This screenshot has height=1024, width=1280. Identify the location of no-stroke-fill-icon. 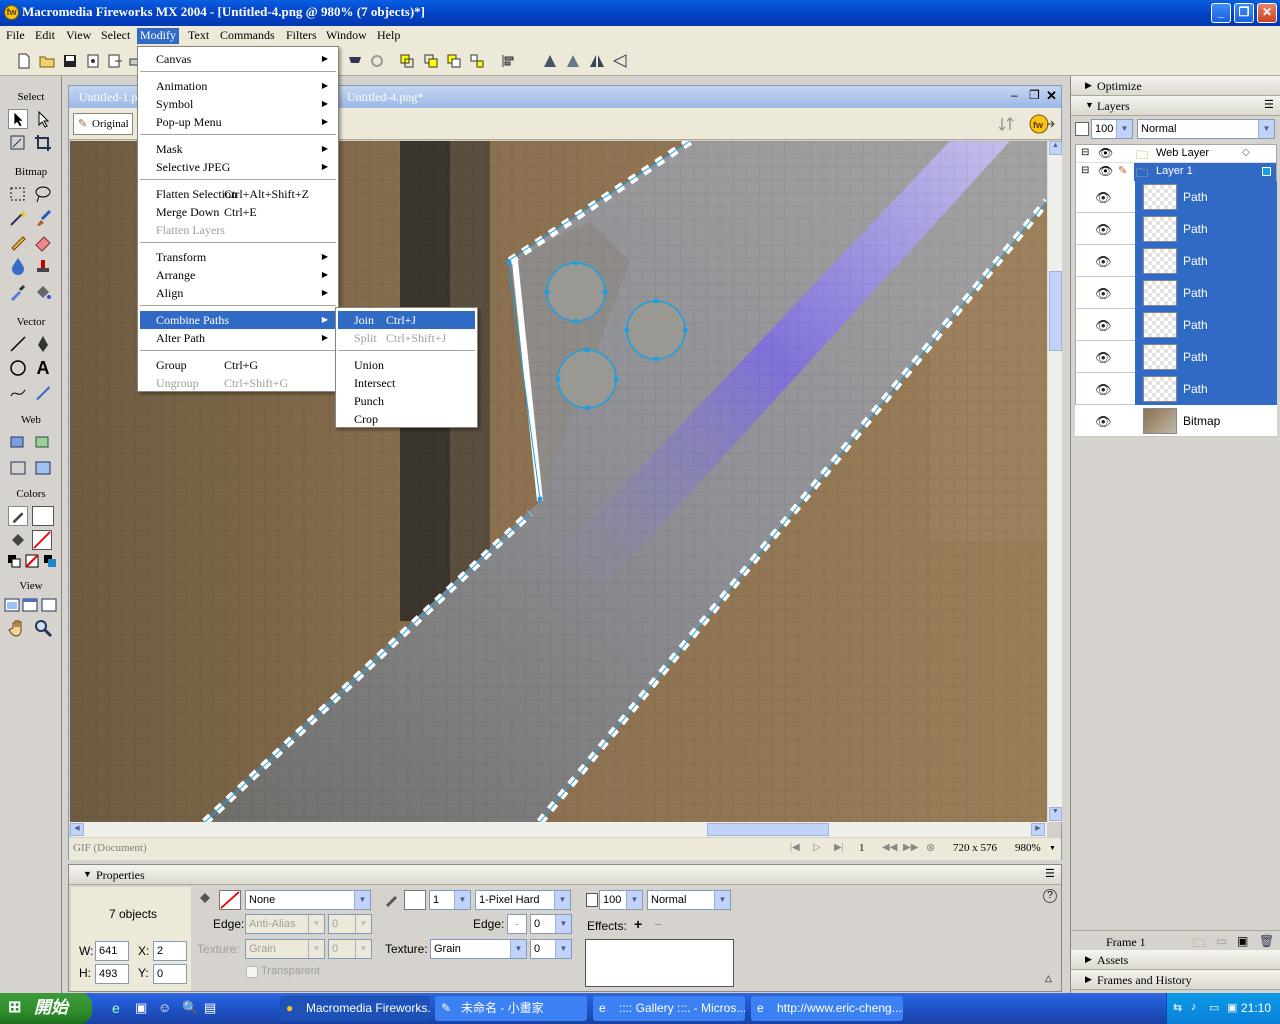
(32, 561).